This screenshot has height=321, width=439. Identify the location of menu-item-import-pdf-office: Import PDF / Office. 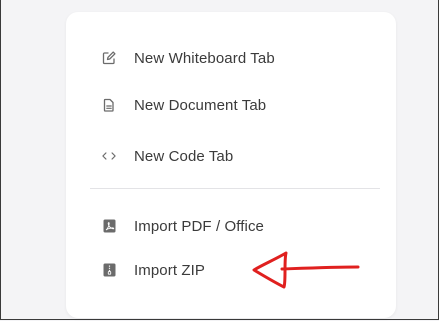
(231, 226).